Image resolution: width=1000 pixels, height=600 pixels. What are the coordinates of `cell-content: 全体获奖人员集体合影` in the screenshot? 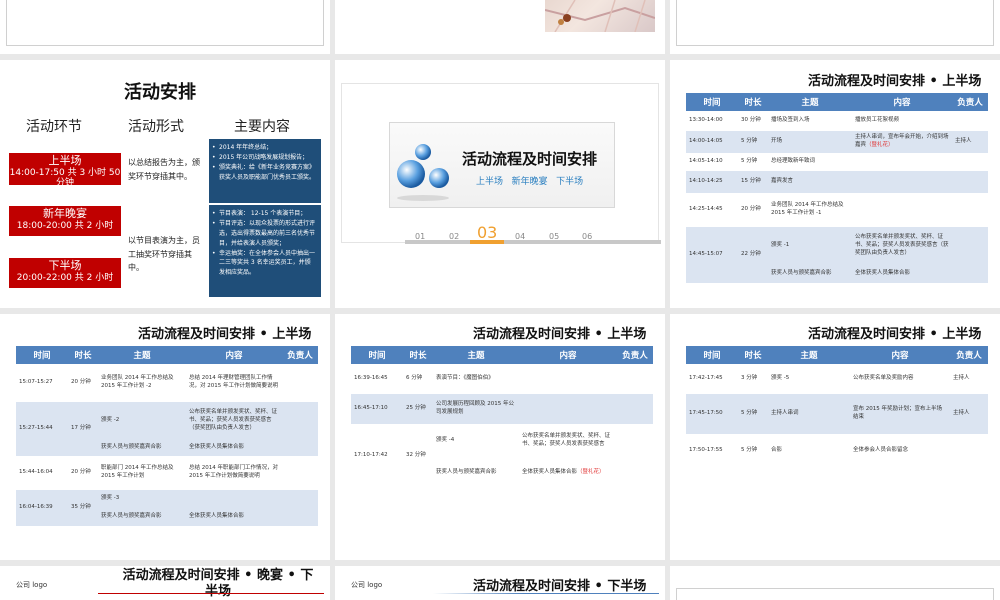 It's located at (902, 274).